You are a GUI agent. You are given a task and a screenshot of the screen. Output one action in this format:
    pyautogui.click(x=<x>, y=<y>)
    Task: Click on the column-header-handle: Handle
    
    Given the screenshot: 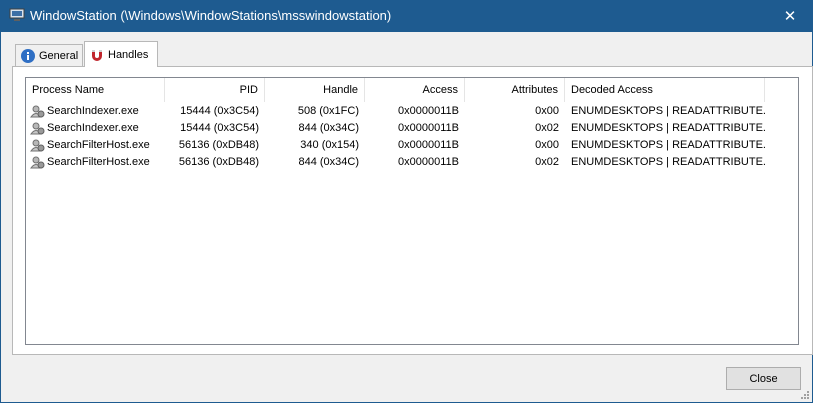 What is the action you would take?
    pyautogui.click(x=315, y=90)
    